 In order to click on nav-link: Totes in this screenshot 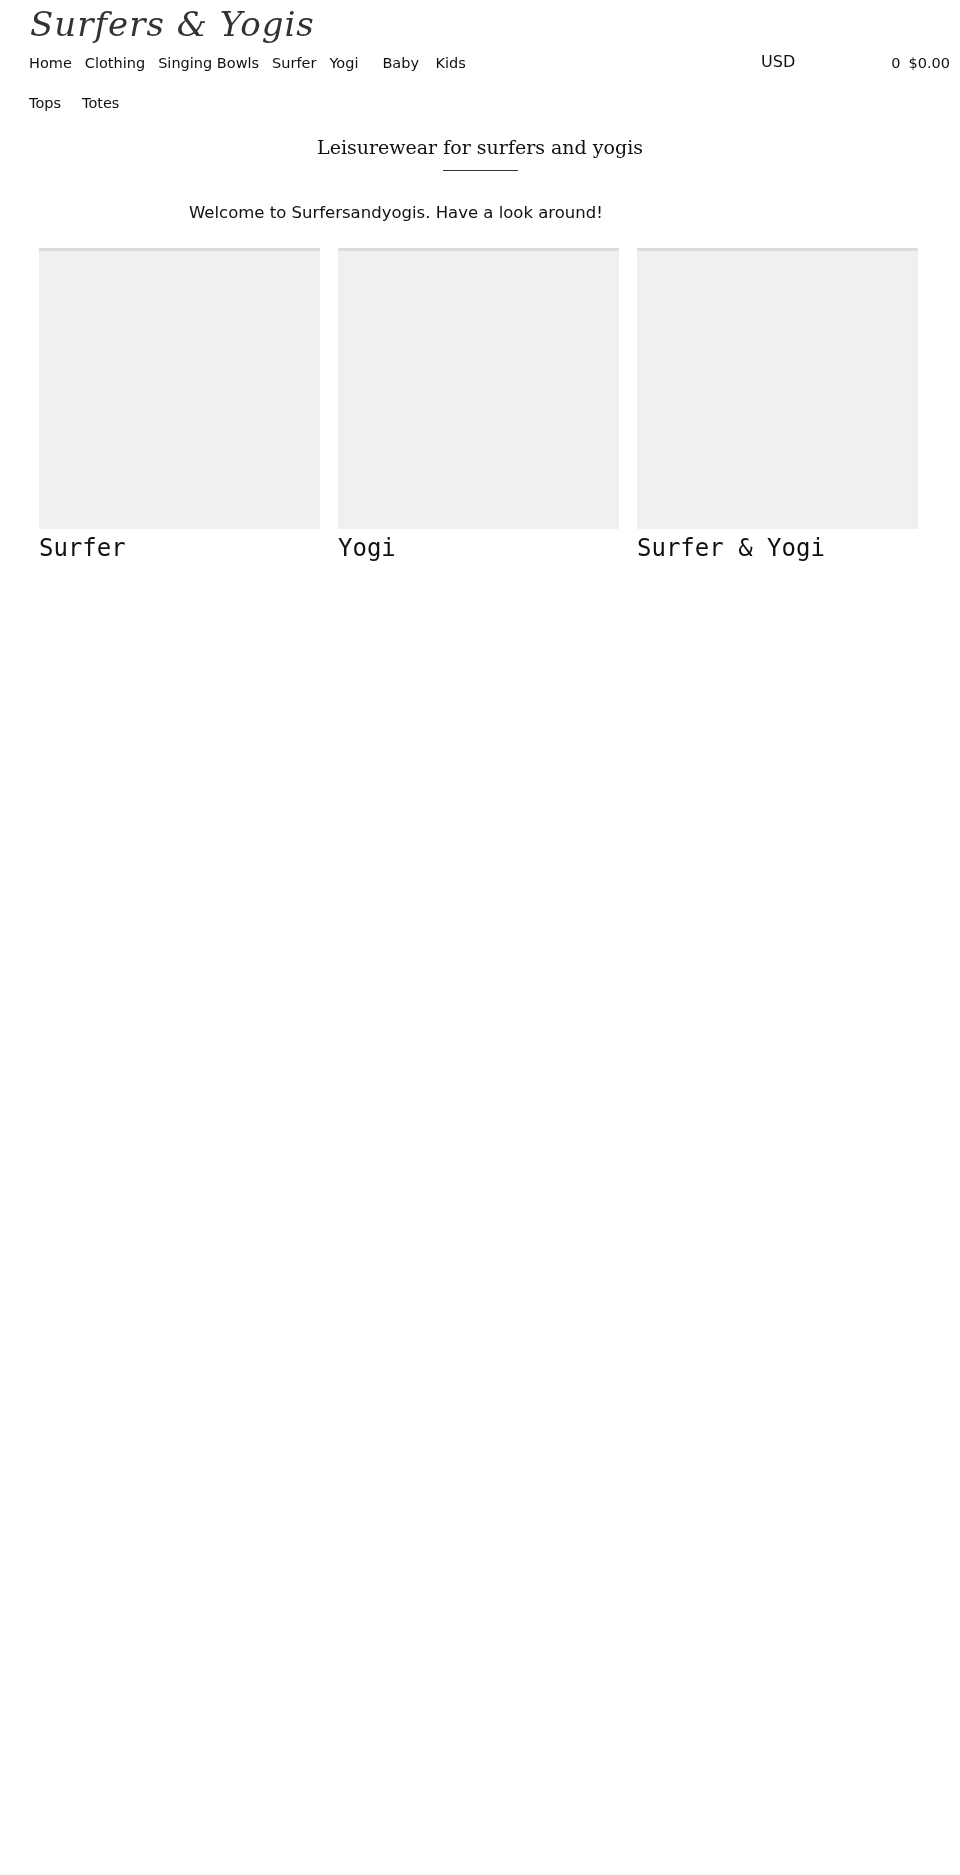, I will do `click(108, 112)`.